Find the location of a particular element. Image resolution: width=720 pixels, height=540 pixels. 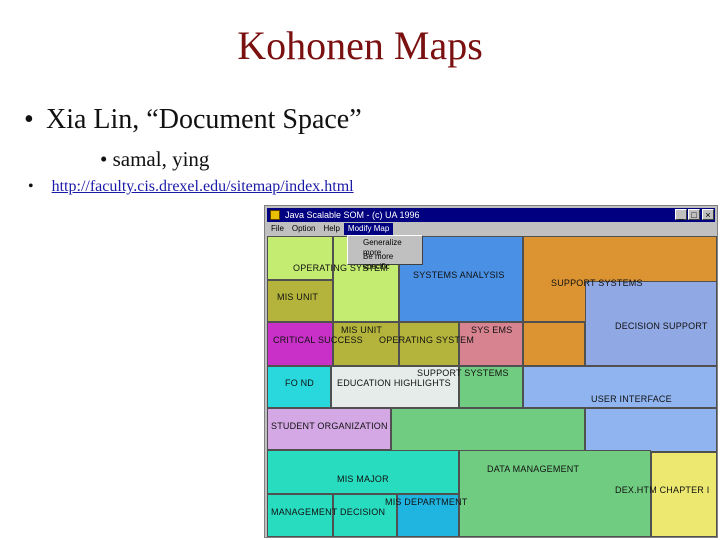

bullet-samal-ying: • samal, ying is located at coordinates (155, 159).